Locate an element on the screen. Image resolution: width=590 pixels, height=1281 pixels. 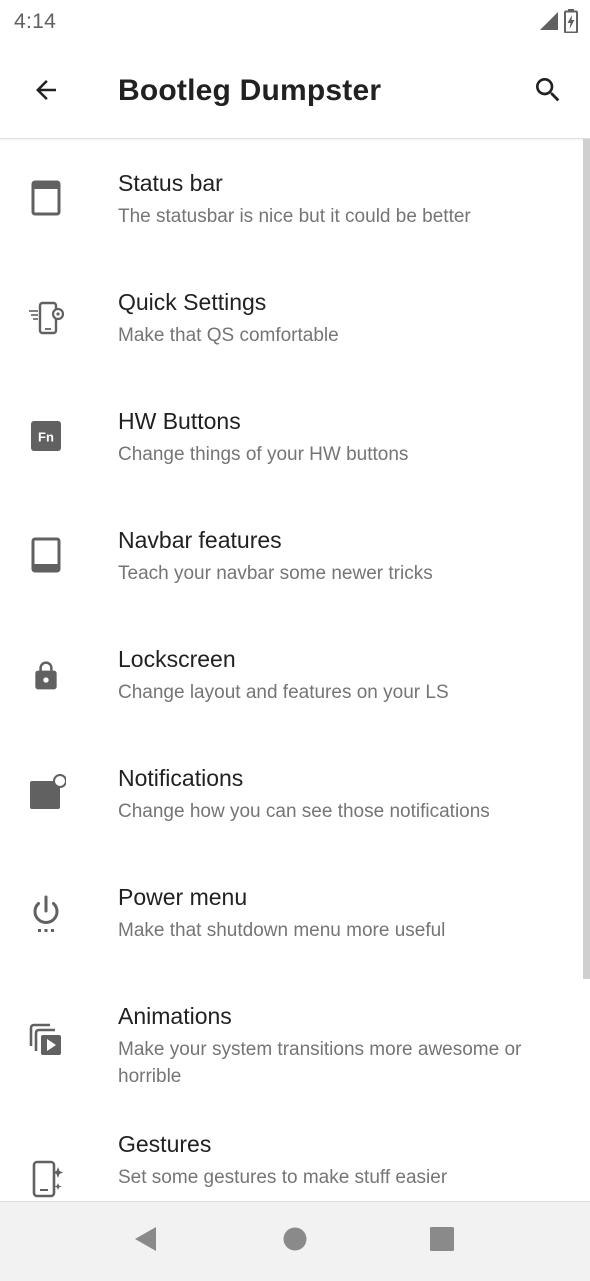
arrow-back-icon is located at coordinates (46, 92).